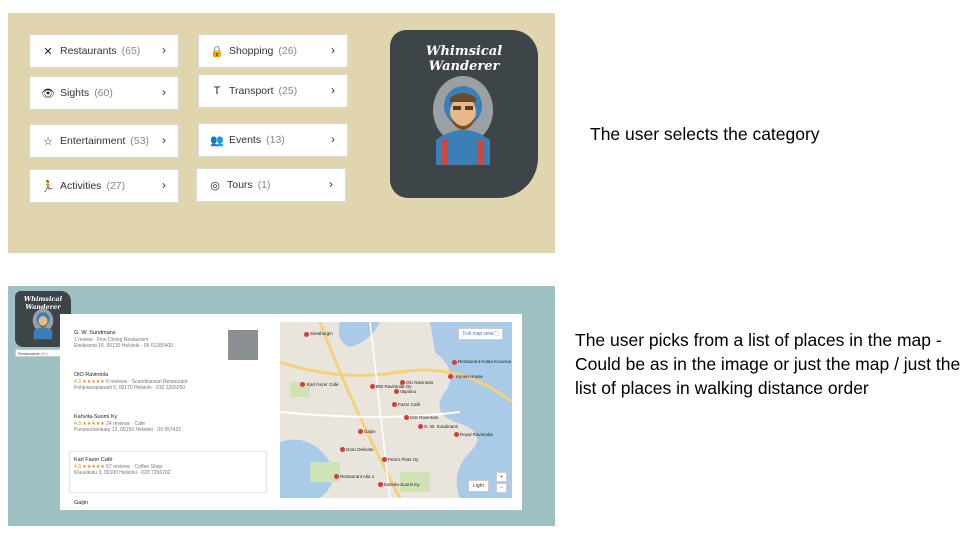 The image size is (979, 535). Describe the element at coordinates (275, 140) in the screenshot. I see `category-count: (13)` at that location.